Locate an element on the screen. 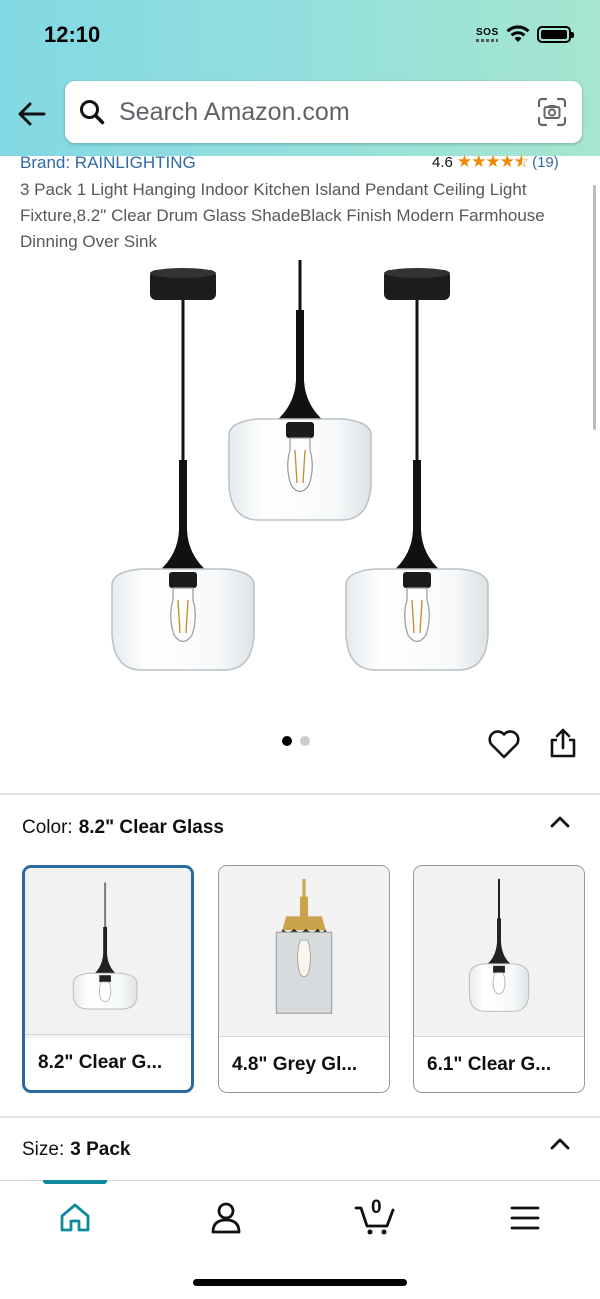  size-selected-value: 3 Pack is located at coordinates (100, 1149).